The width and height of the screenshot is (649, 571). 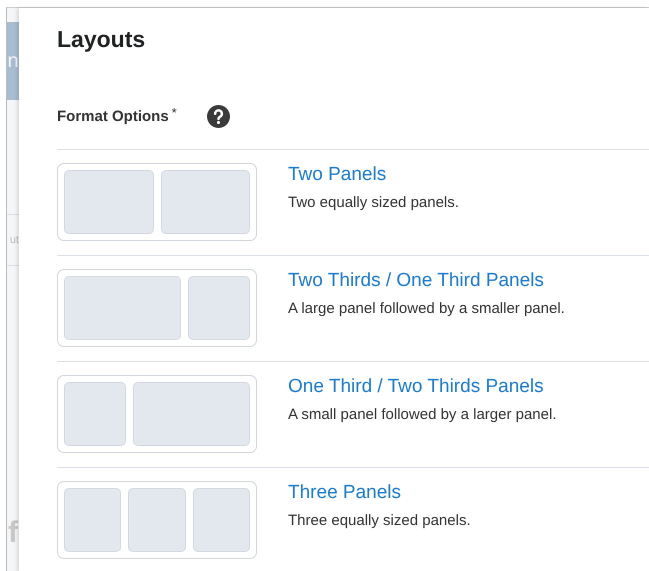 What do you see at coordinates (422, 387) in the screenshot?
I see `layout-link: One Third / Two Thirds Panels` at bounding box center [422, 387].